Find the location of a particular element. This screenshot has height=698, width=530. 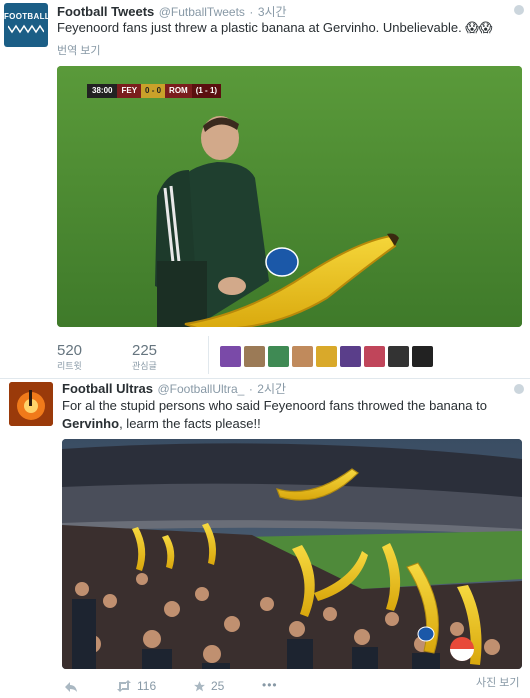

like-count: 225 관심글 is located at coordinates (144, 357).